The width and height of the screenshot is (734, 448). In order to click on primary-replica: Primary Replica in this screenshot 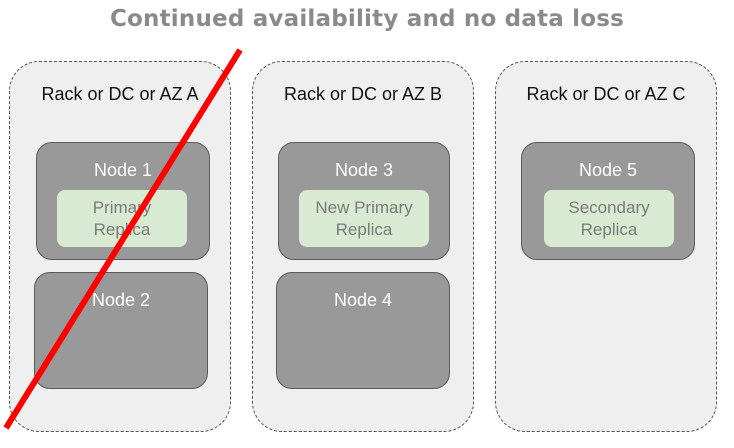, I will do `click(122, 218)`.